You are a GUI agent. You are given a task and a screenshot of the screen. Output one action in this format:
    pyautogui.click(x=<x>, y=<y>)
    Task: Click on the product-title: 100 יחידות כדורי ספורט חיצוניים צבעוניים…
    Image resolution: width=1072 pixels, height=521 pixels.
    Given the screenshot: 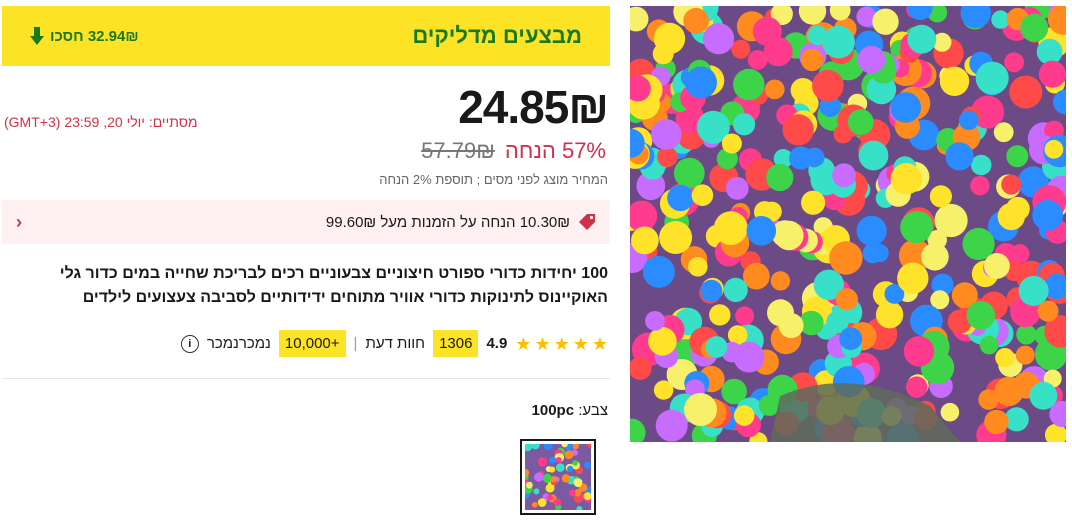 What is the action you would take?
    pyautogui.click(x=333, y=285)
    